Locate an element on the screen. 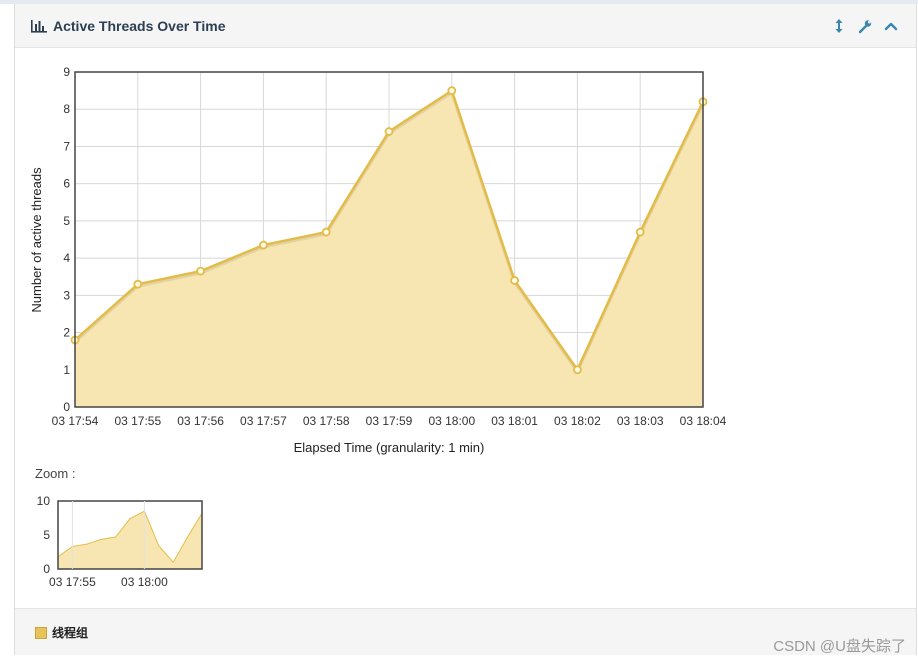  x-tick-label: 03 18:01 is located at coordinates (514, 421).